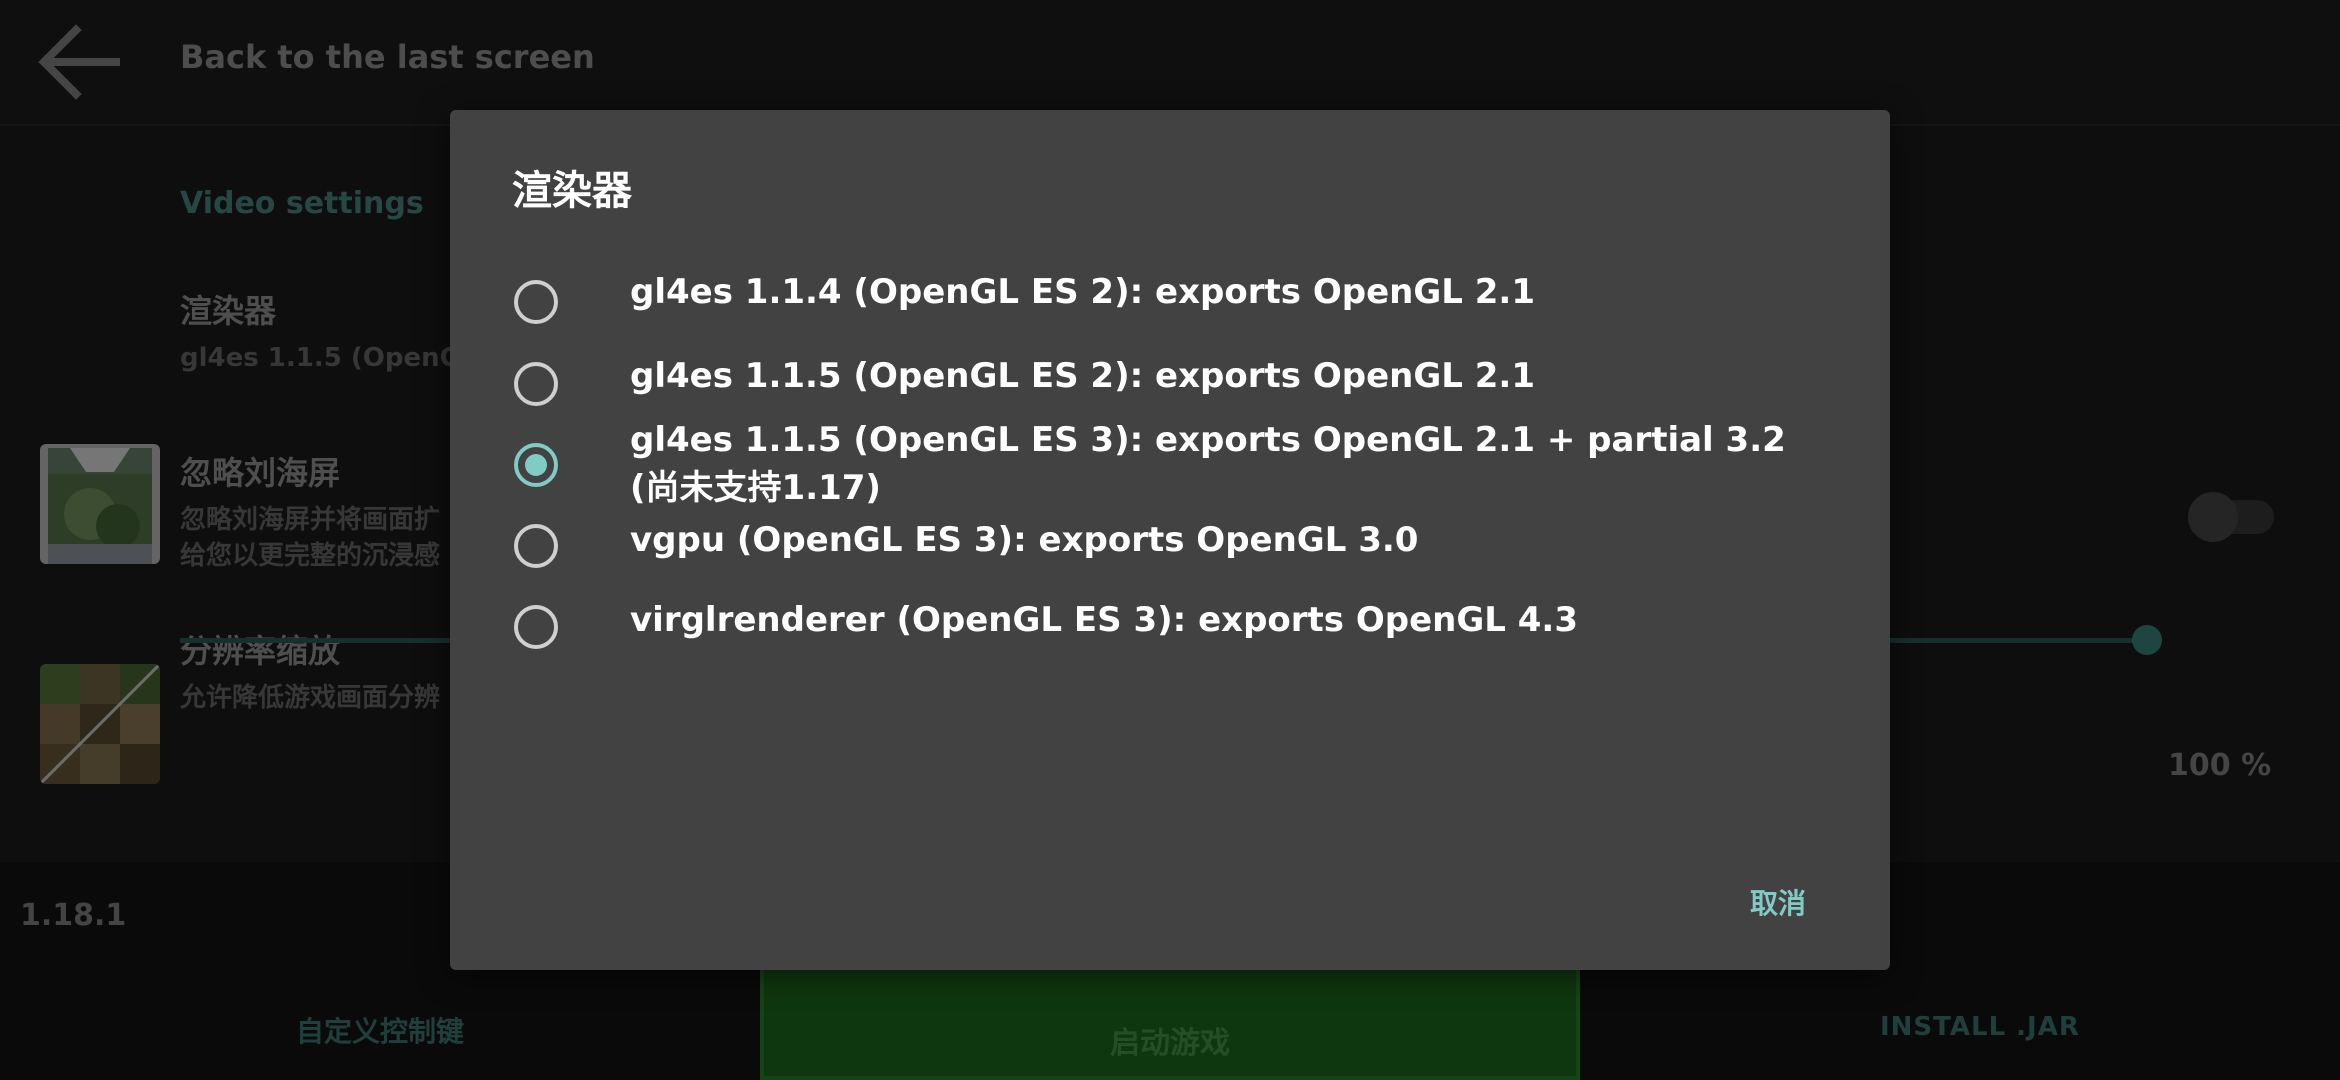 Image resolution: width=2340 pixels, height=1080 pixels. Describe the element at coordinates (536, 465) in the screenshot. I see `radio-button-checked` at that location.